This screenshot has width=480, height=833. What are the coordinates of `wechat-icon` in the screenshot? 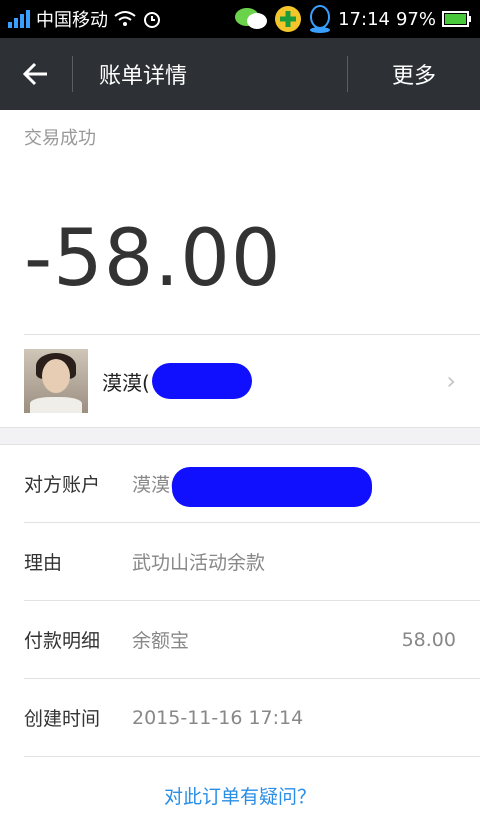 It's located at (251, 18).